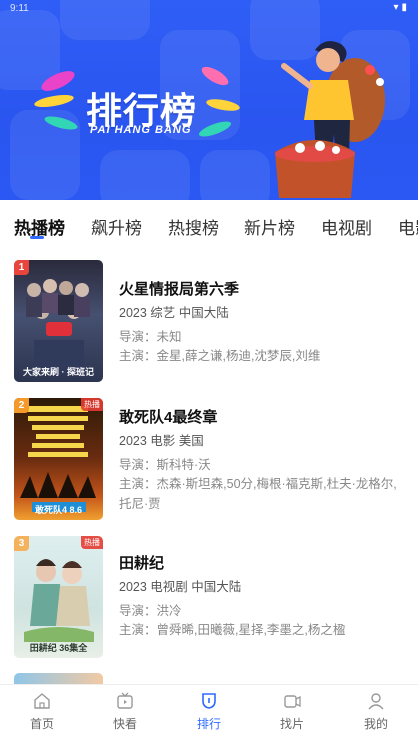 The width and height of the screenshot is (418, 744). I want to click on next-poster-peek, so click(58, 678).